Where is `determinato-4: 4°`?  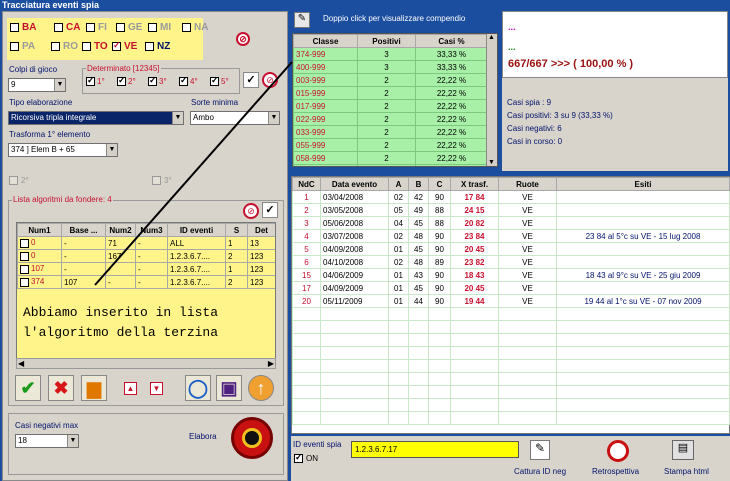
determinato-4: 4° is located at coordinates (188, 80).